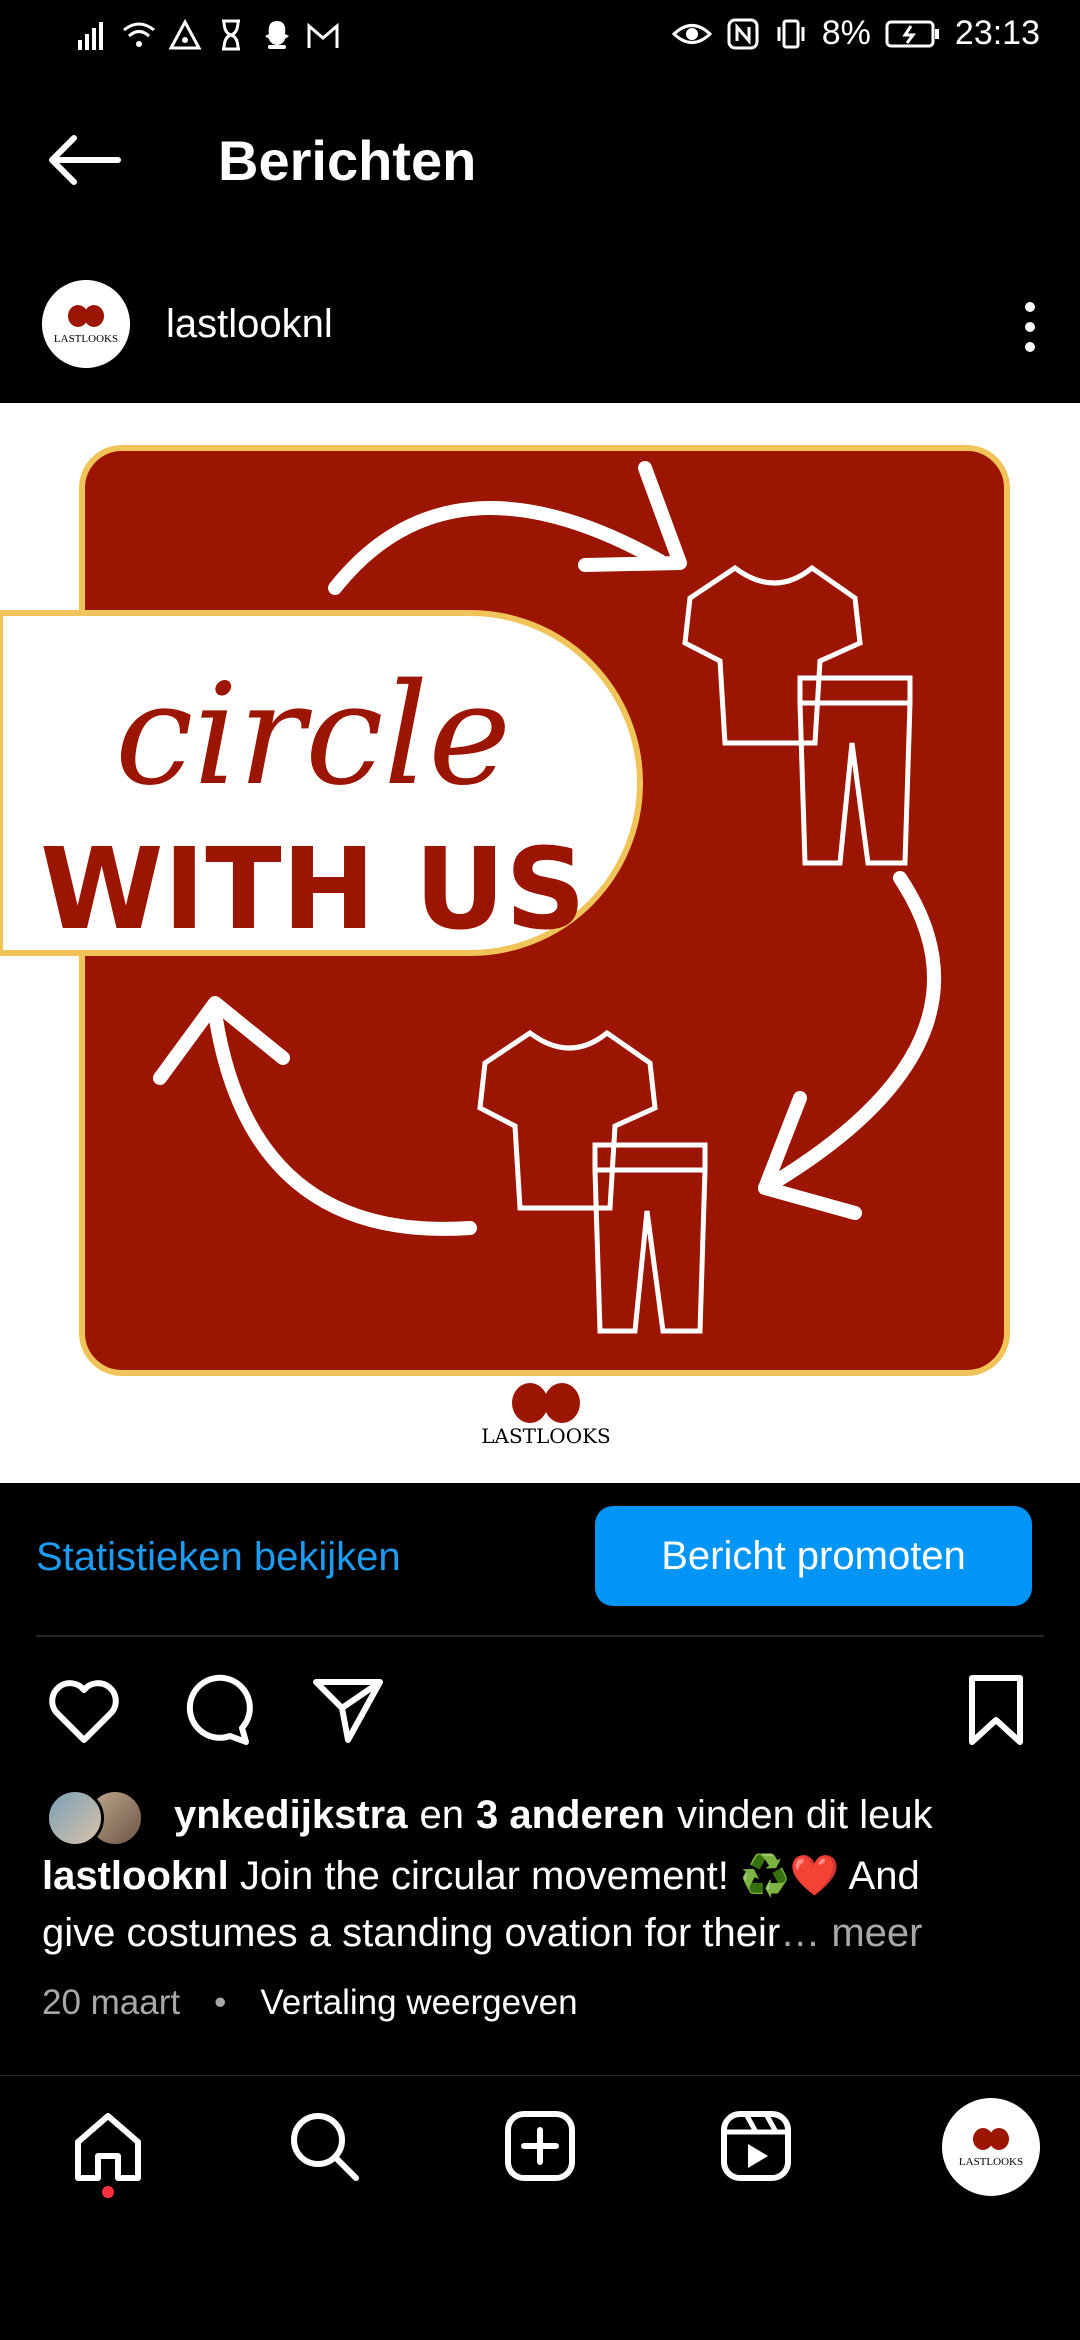 The image size is (1080, 2340). What do you see at coordinates (756, 2146) in the screenshot?
I see `reels-icon` at bounding box center [756, 2146].